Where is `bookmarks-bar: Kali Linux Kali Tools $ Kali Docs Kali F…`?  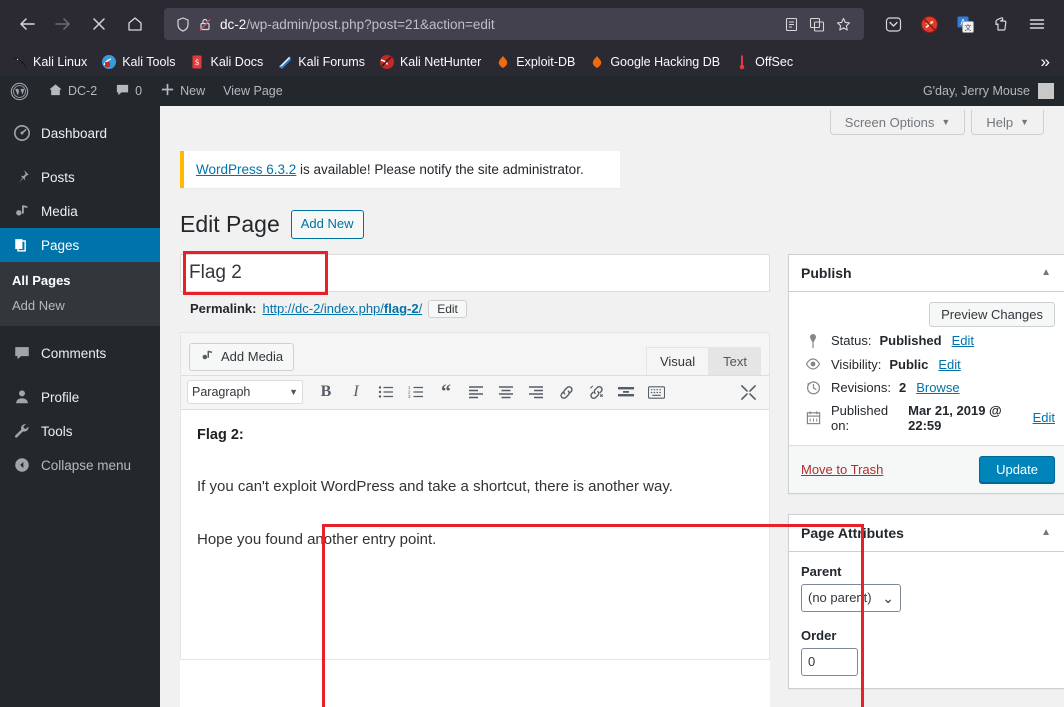
bookmarks-bar: Kali Linux Kali Tools $ Kali Docs Kali F… is located at coordinates (532, 62).